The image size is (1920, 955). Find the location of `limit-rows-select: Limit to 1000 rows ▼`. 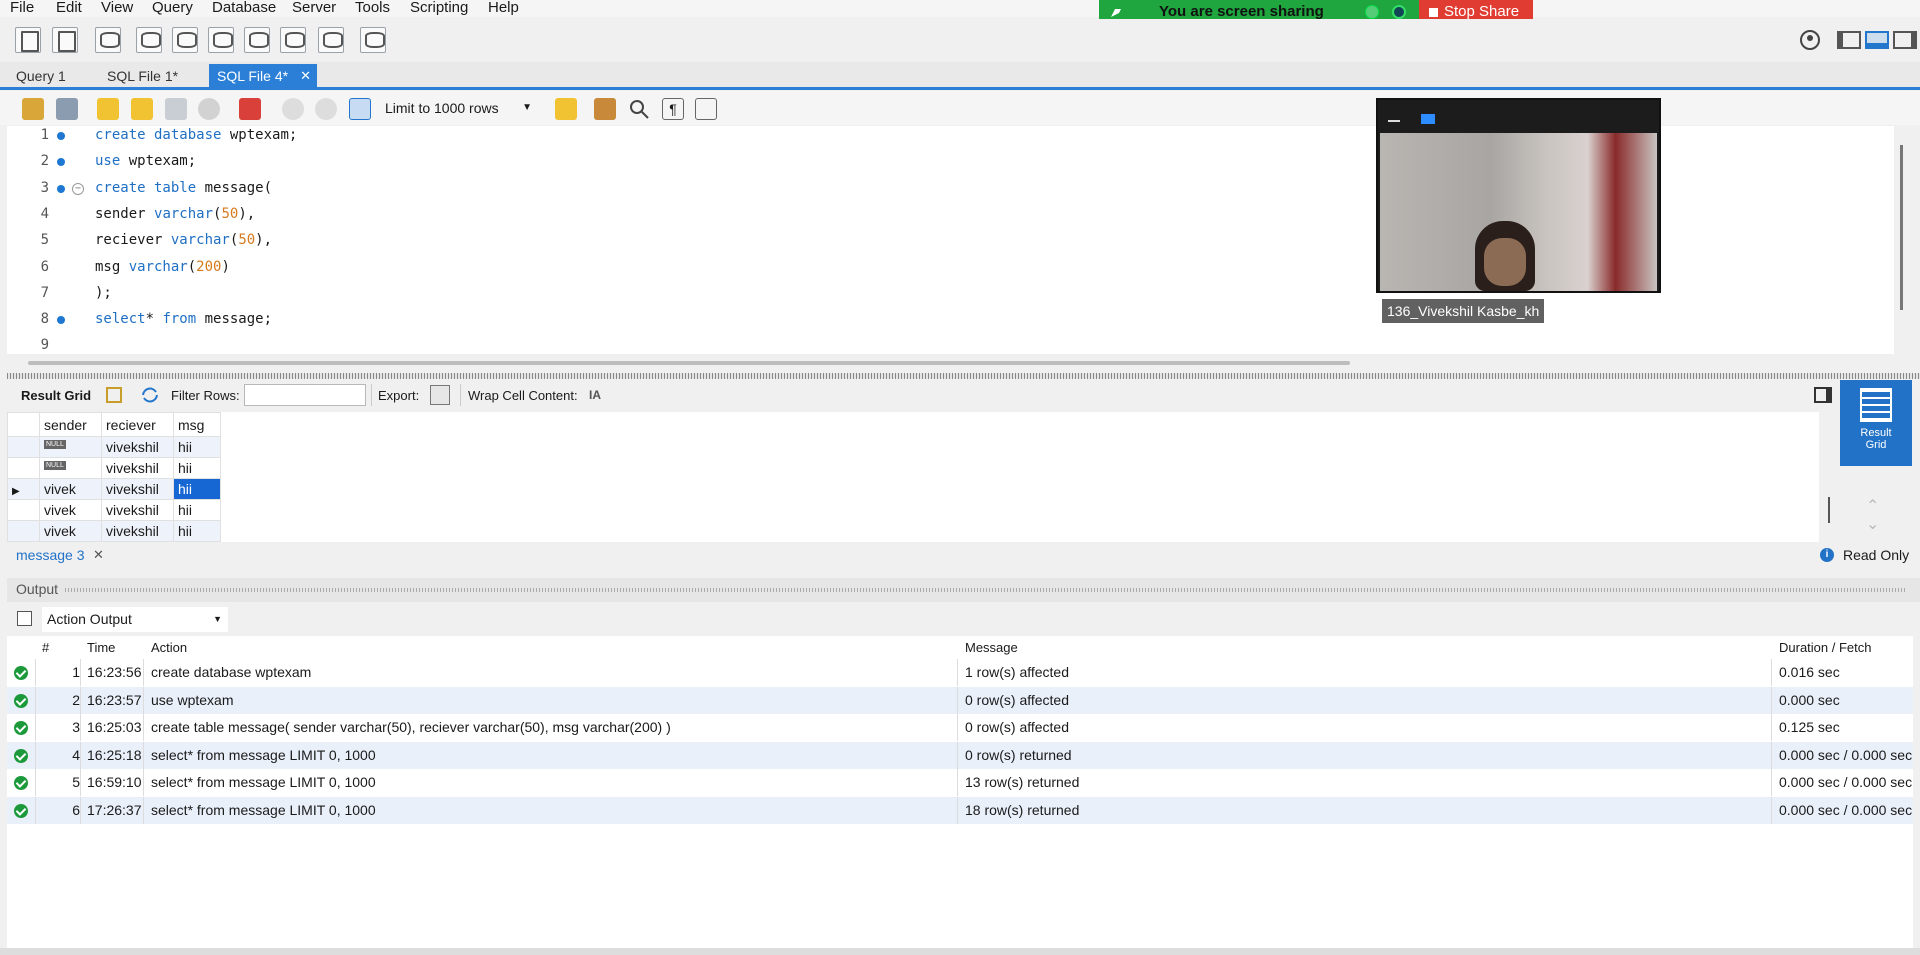

limit-rows-select: Limit to 1000 rows ▼ is located at coordinates (462, 108).